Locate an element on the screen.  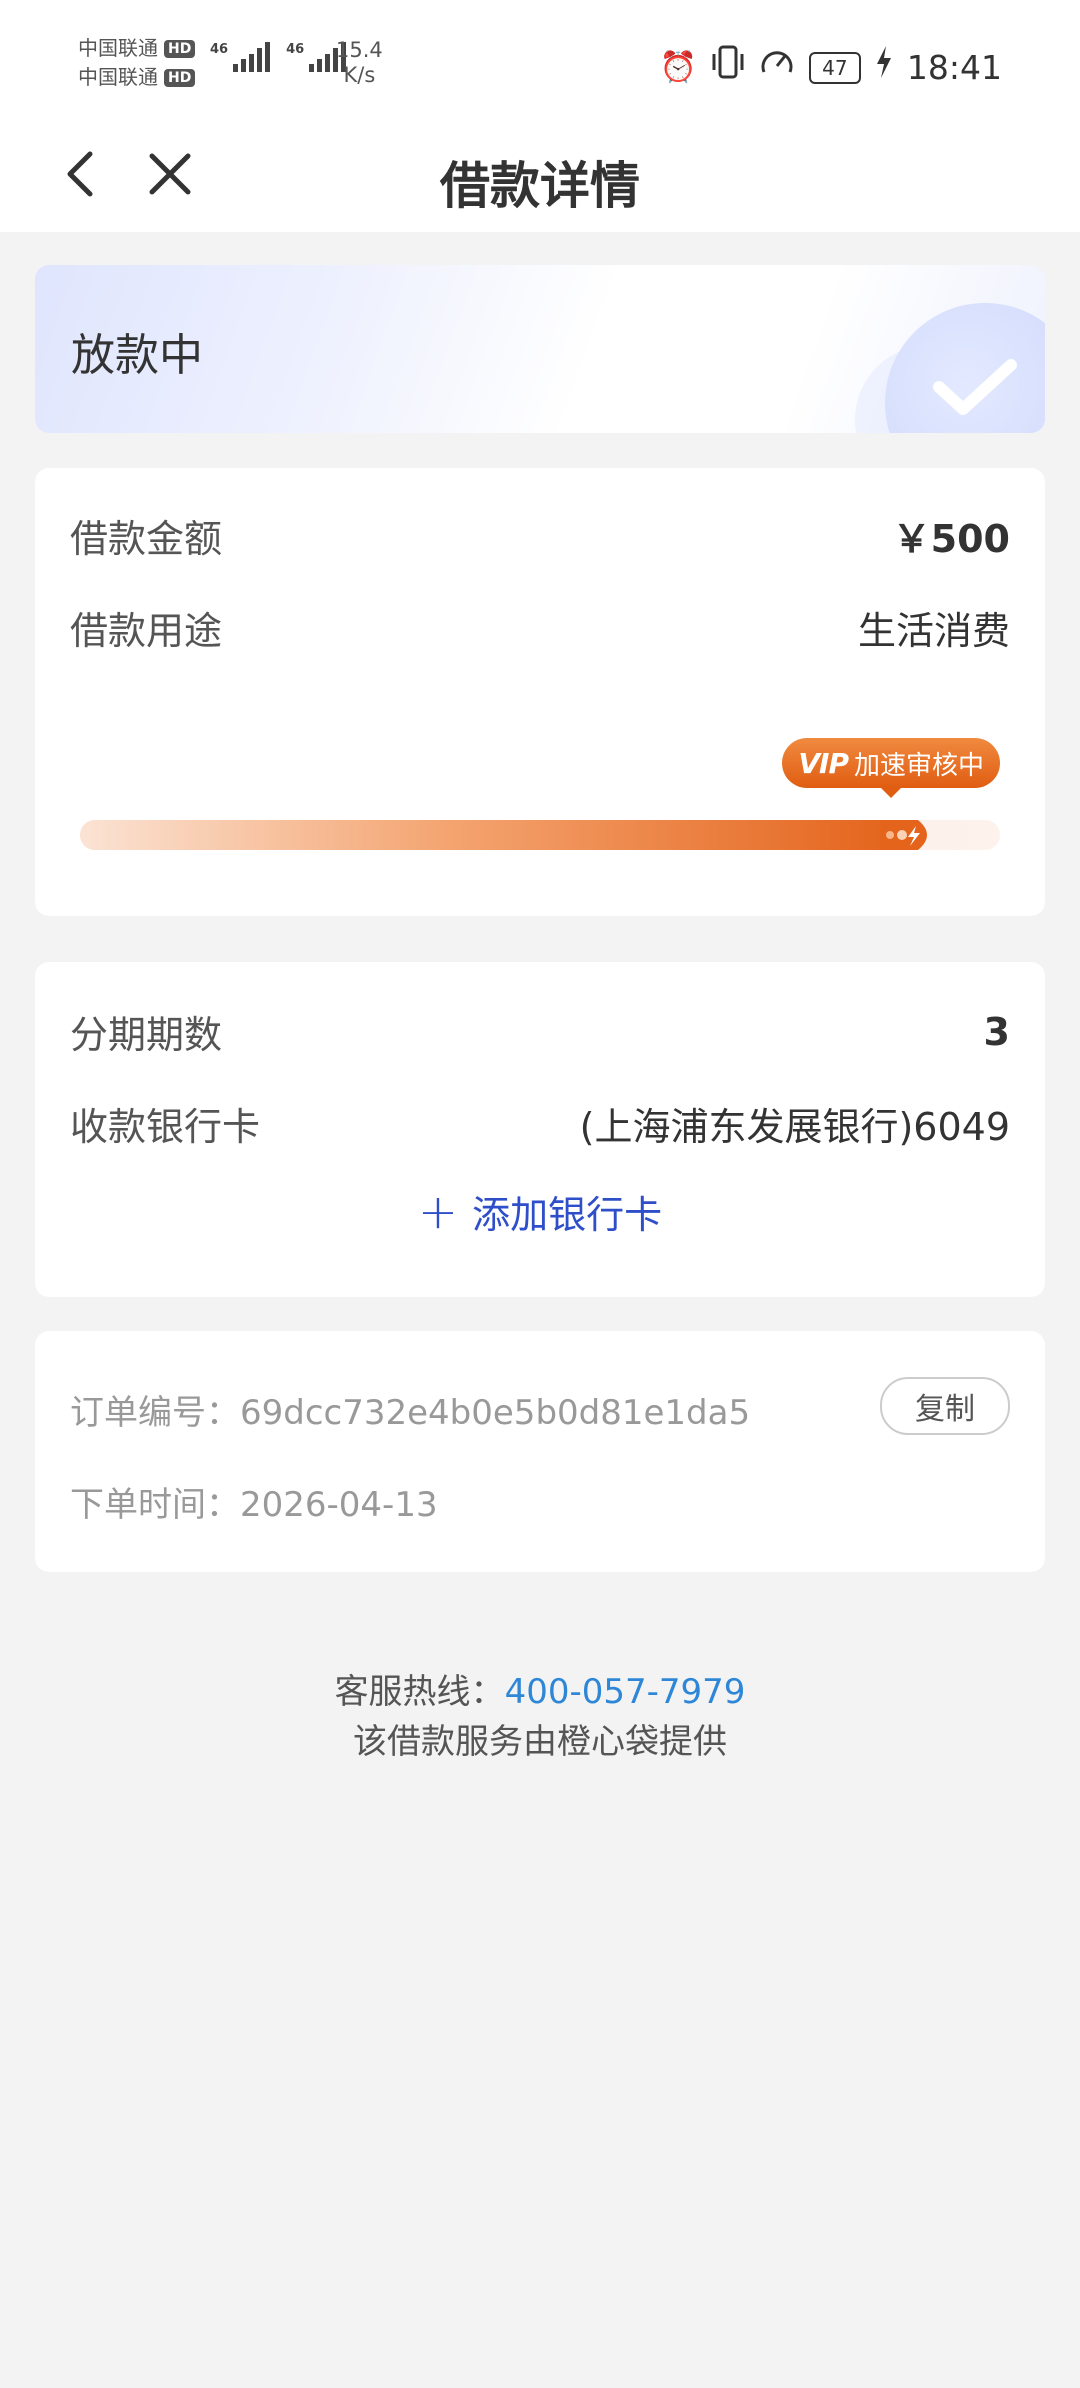
footer: 客服热线：400-057-7979 该借款服务由橙心袋提供 is located at coordinates (540, 1717).